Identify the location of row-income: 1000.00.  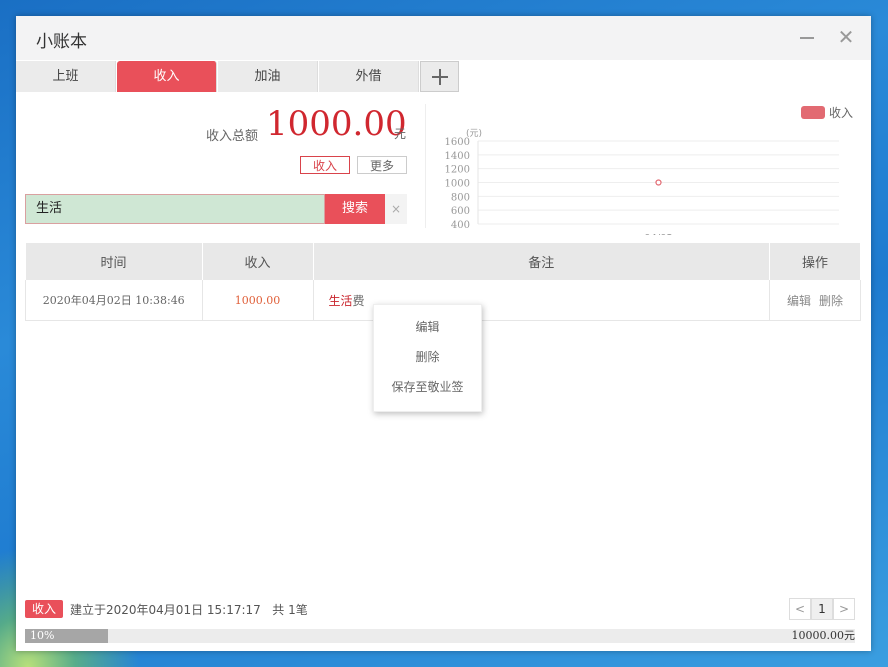
(258, 300).